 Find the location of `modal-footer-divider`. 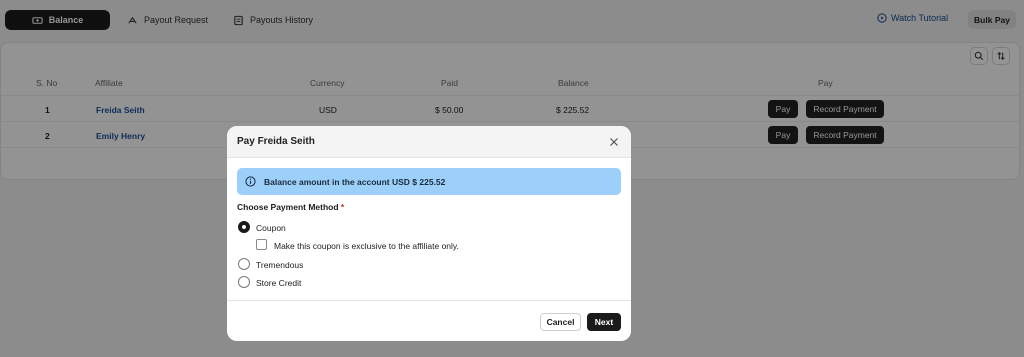

modal-footer-divider is located at coordinates (429, 300).